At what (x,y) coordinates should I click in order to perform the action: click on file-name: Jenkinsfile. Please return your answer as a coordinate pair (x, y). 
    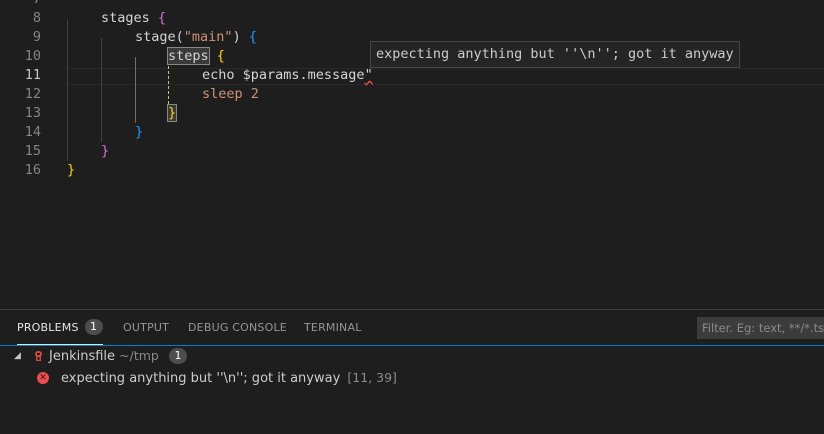
    Looking at the image, I should click on (82, 356).